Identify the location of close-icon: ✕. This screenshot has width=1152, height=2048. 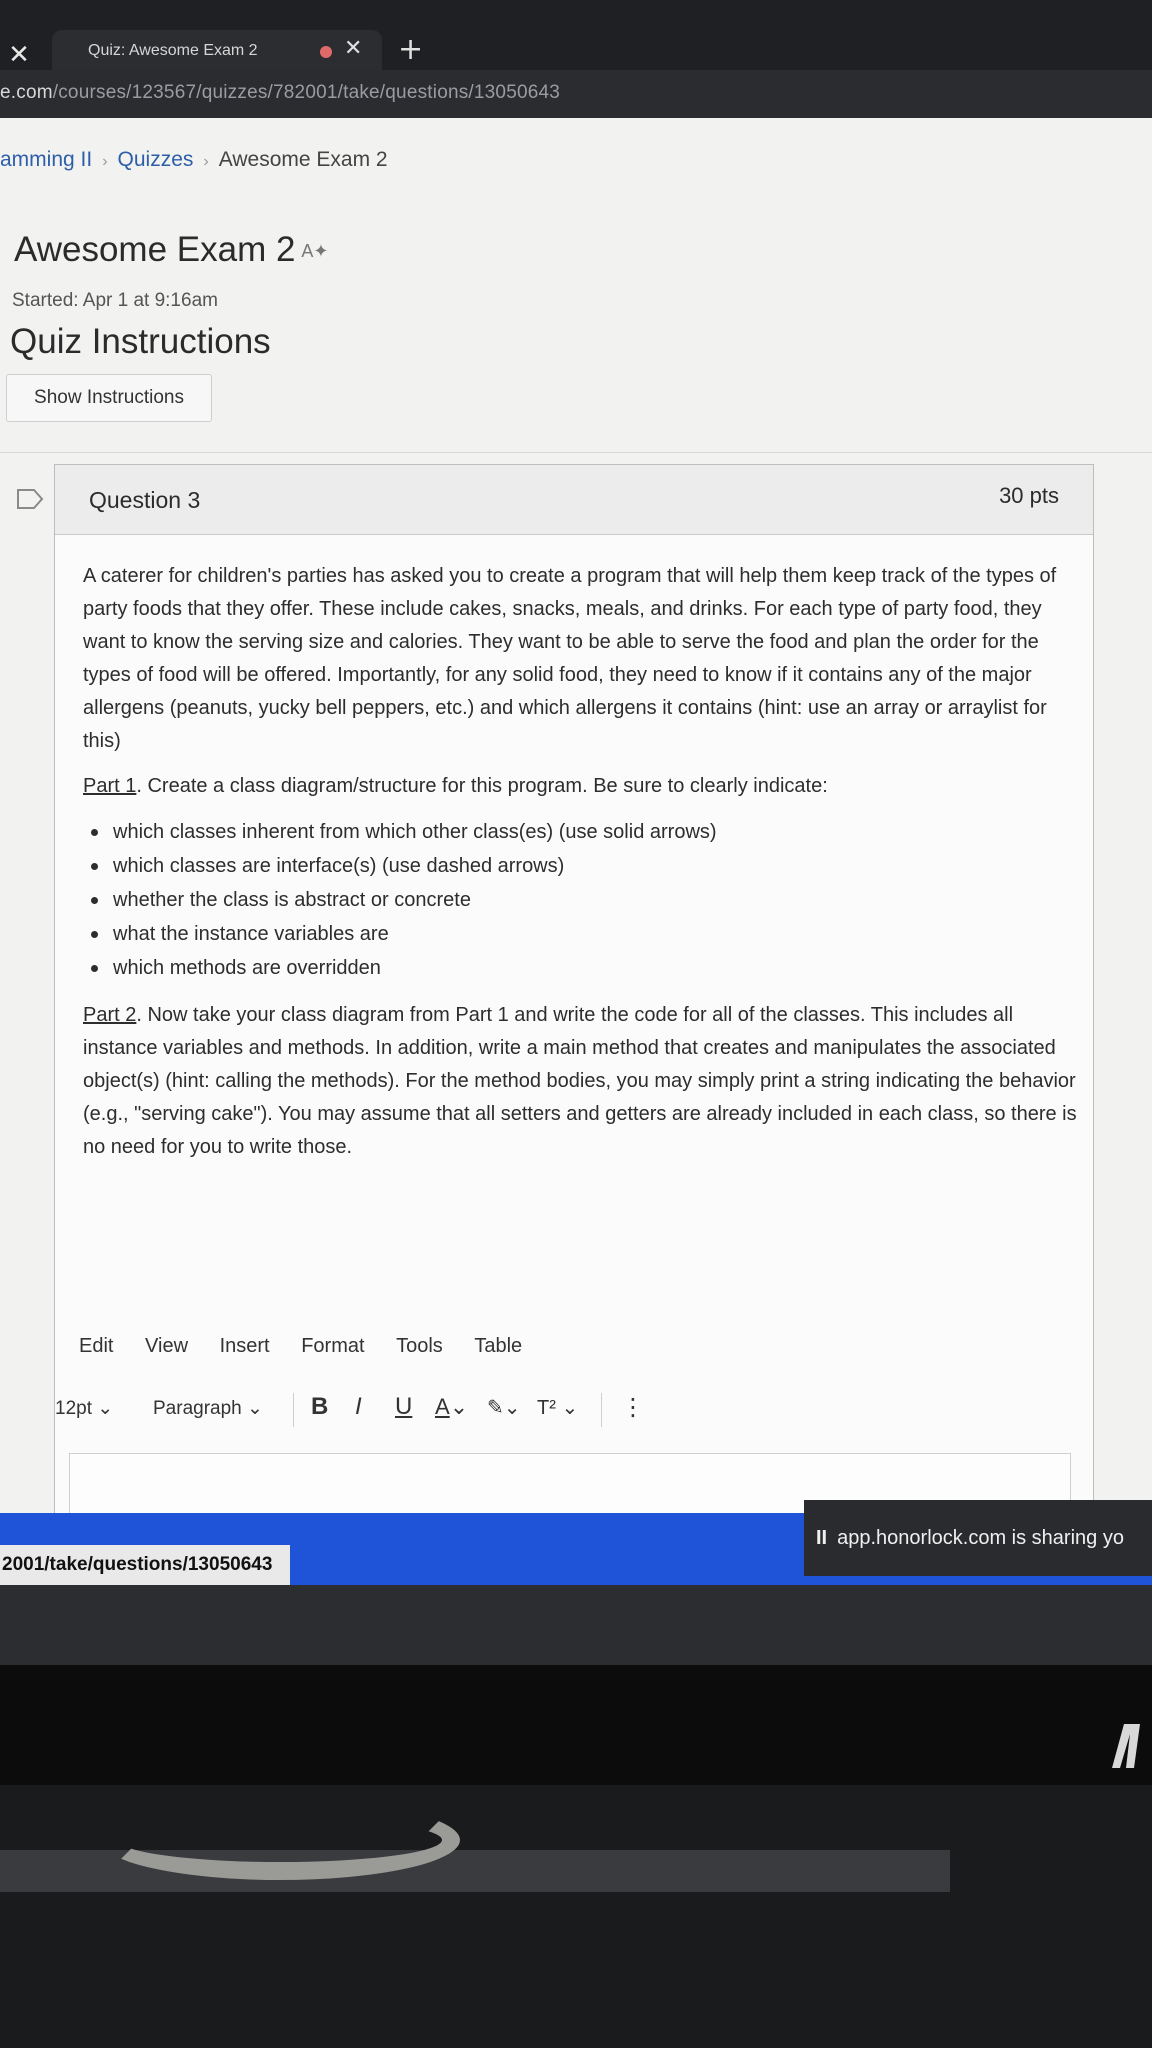
(19, 55).